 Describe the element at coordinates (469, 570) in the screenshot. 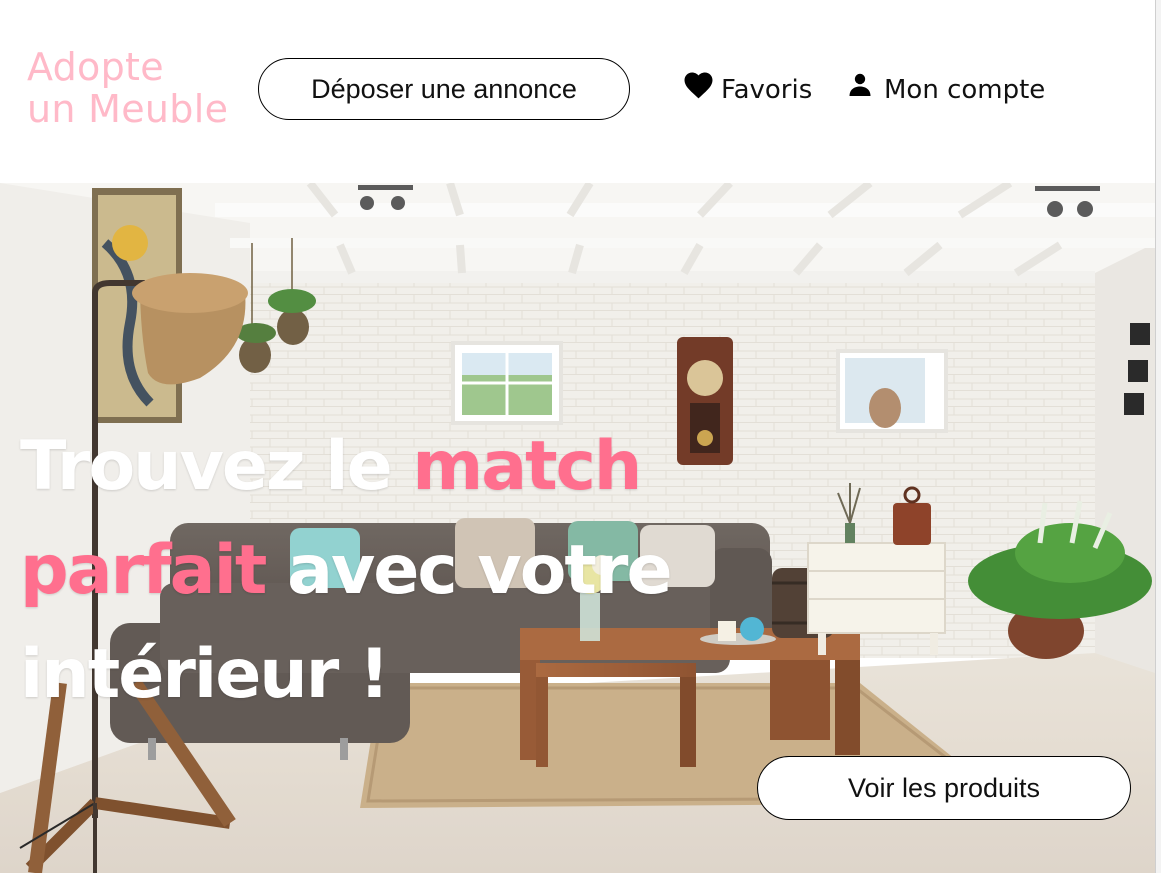

I see `headline-text-2: avec votre` at that location.